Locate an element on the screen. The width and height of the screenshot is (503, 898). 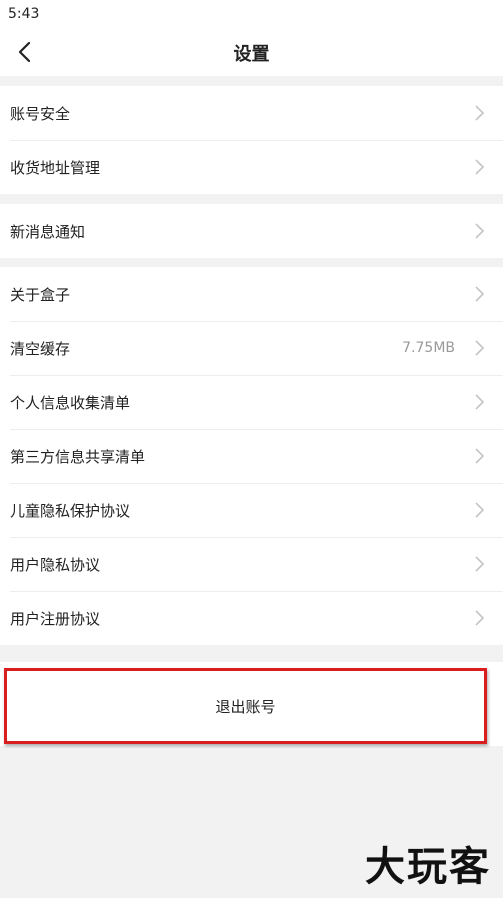
settings-item-about: 关于盒子 is located at coordinates (251, 294).